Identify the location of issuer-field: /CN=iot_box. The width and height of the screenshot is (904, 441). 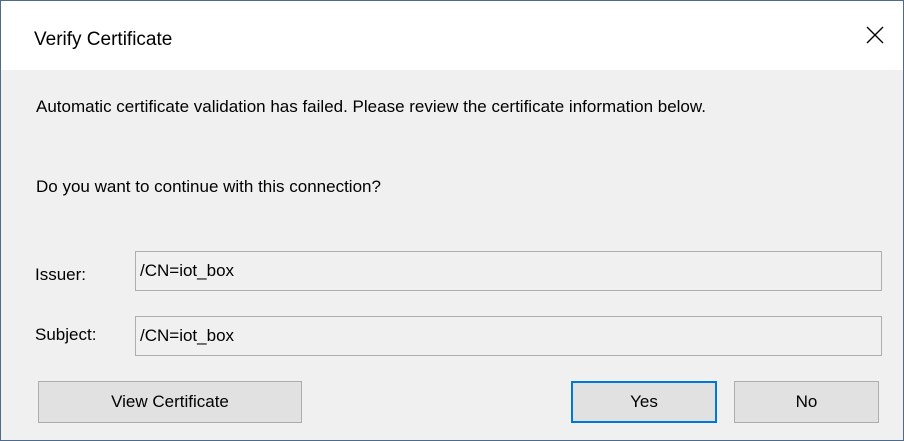
(508, 271).